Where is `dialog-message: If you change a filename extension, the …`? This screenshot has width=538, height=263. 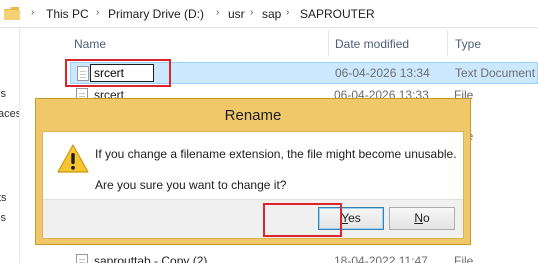
dialog-message: If you change a filename extension, the … is located at coordinates (276, 154).